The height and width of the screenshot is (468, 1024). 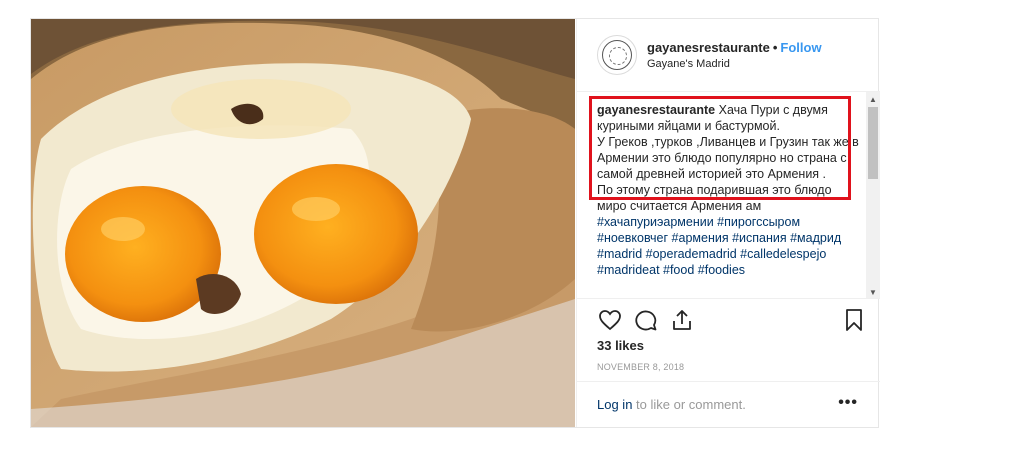 I want to click on heart-icon, so click(x=610, y=320).